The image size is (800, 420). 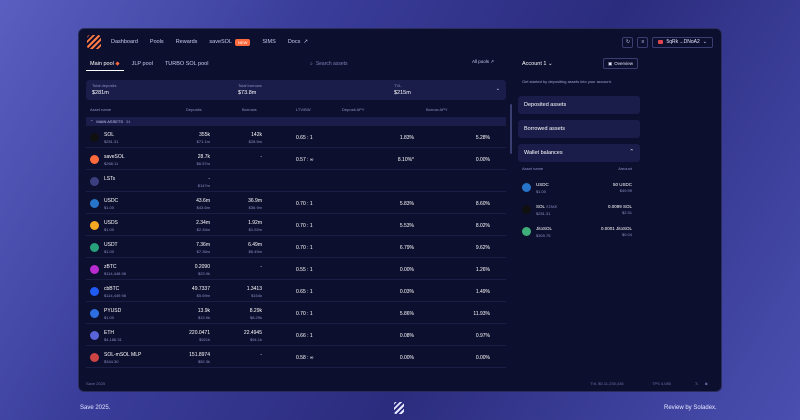 What do you see at coordinates (381, 138) in the screenshot?
I see `deposit-apy: 1.83%` at bounding box center [381, 138].